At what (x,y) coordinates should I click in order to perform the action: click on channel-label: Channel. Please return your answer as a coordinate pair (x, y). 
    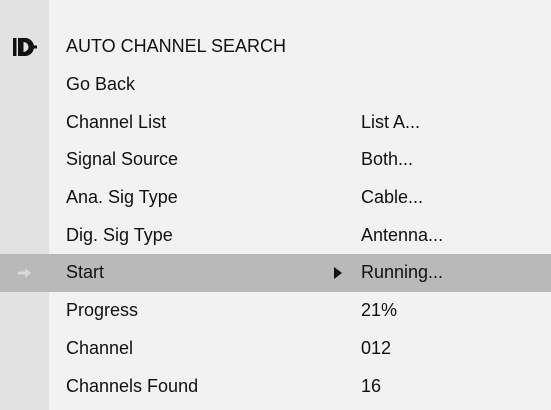
    Looking at the image, I should click on (100, 347).